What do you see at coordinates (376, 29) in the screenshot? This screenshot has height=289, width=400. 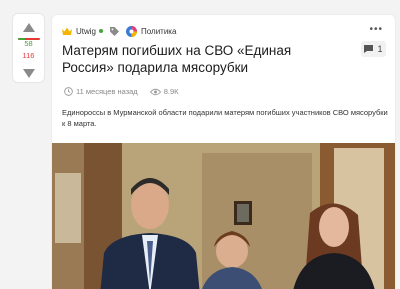 I see `more-options-icon: •••` at bounding box center [376, 29].